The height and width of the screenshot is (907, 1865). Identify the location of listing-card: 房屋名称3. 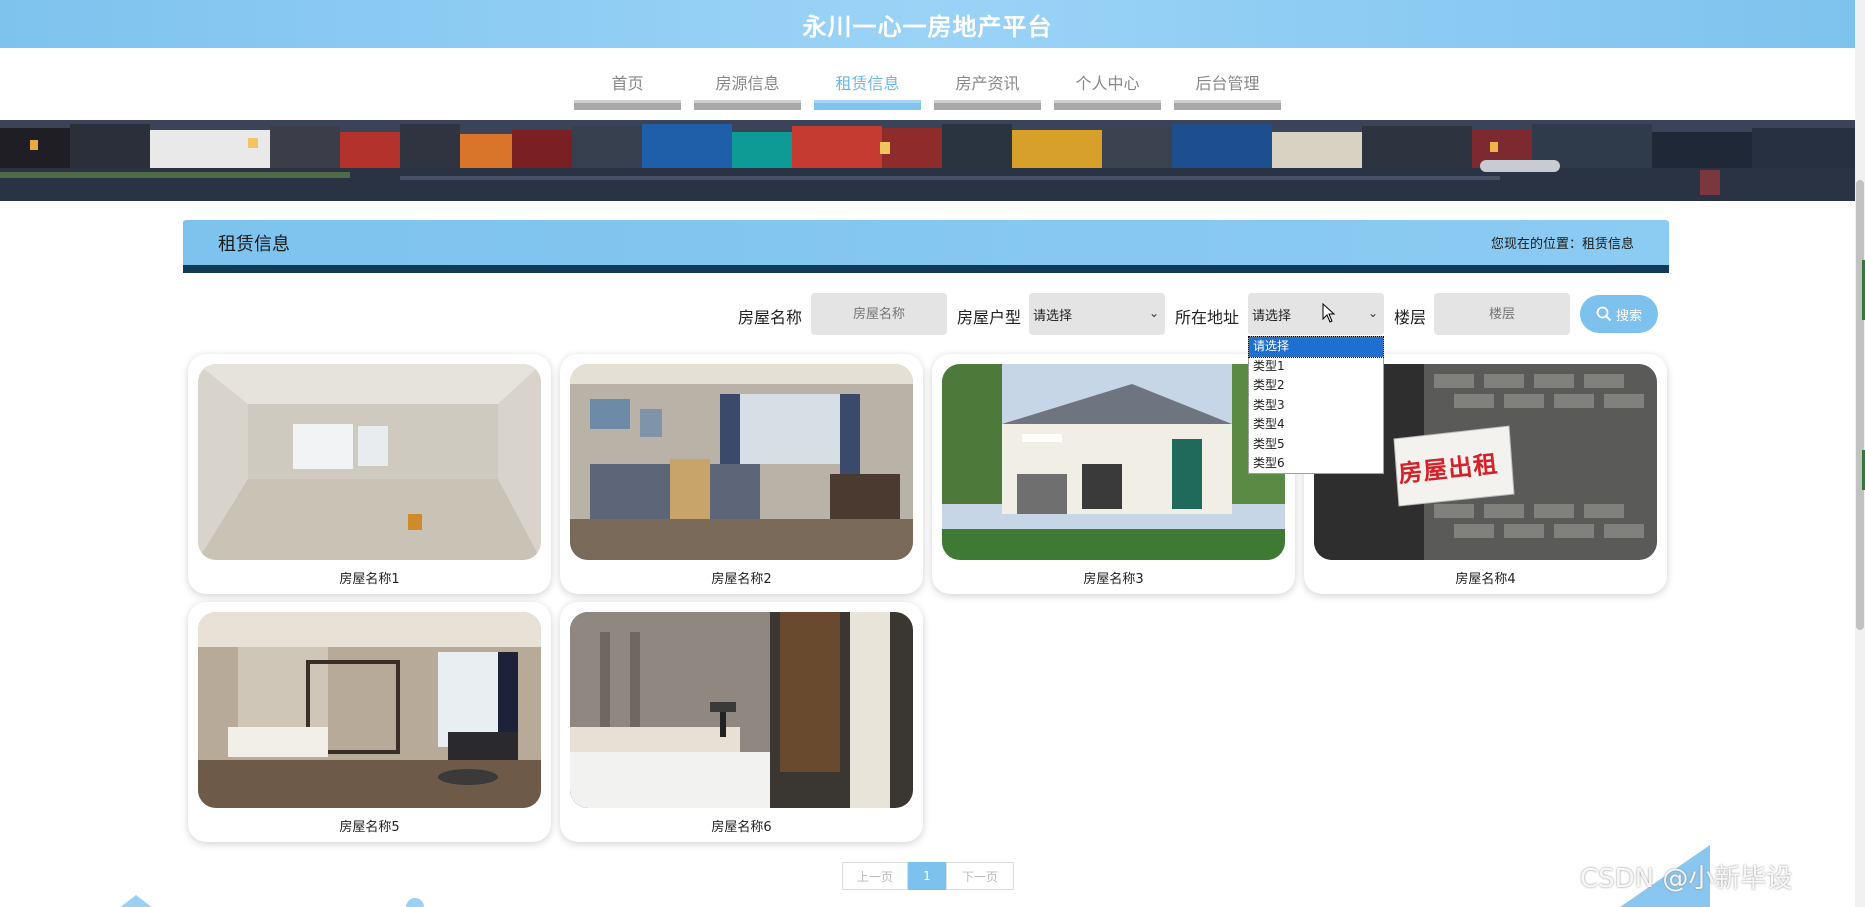
(1113, 474).